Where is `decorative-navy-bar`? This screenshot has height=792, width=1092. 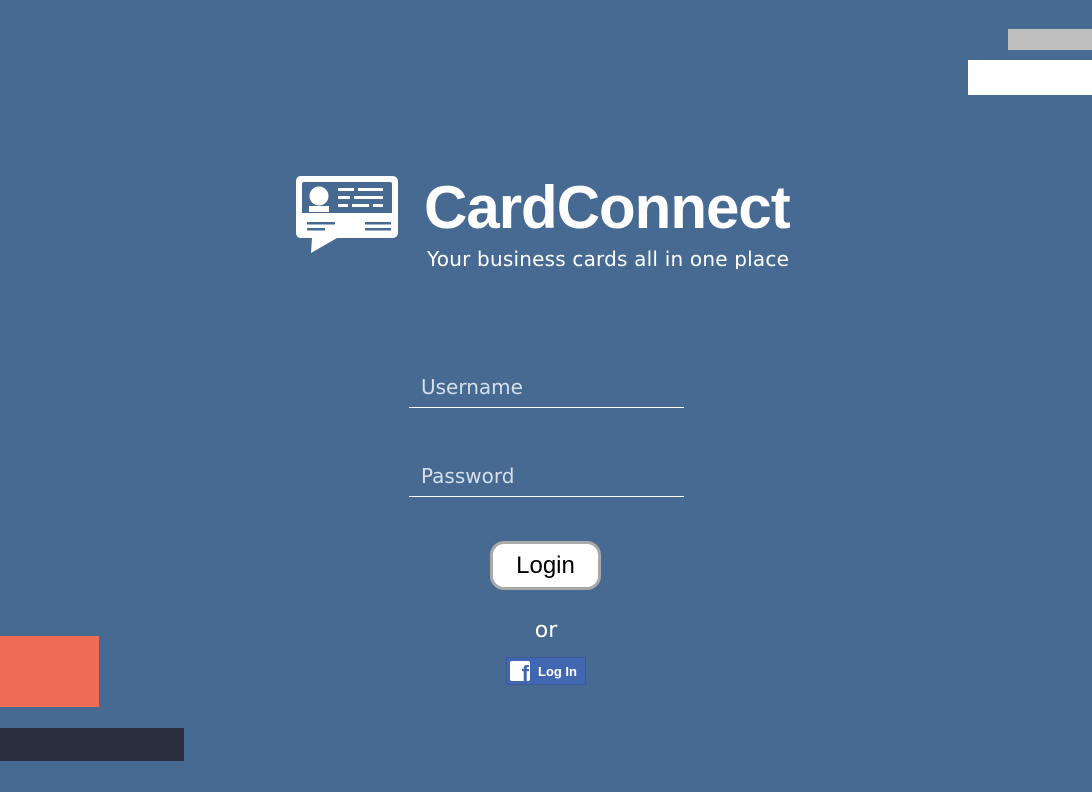 decorative-navy-bar is located at coordinates (92, 744).